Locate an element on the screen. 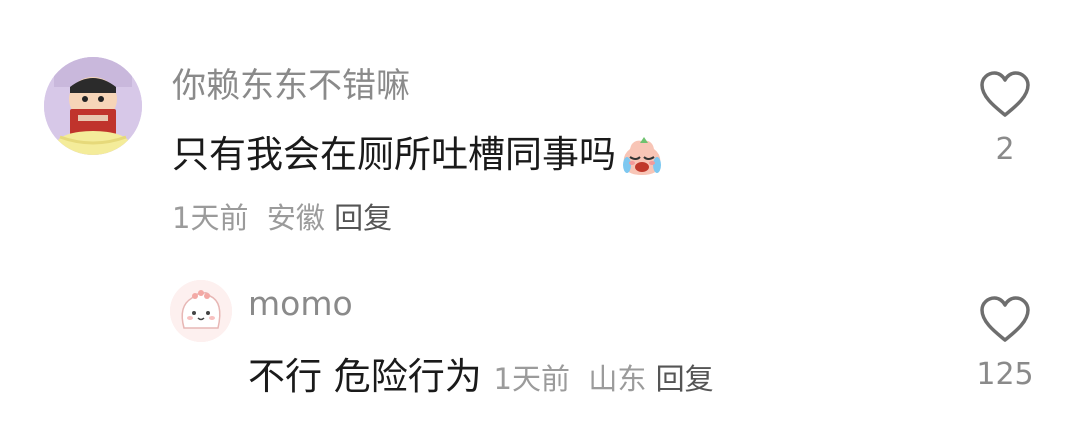  comment-text: 只有我会在厕所吐槽同事吗 is located at coordinates (419, 151).